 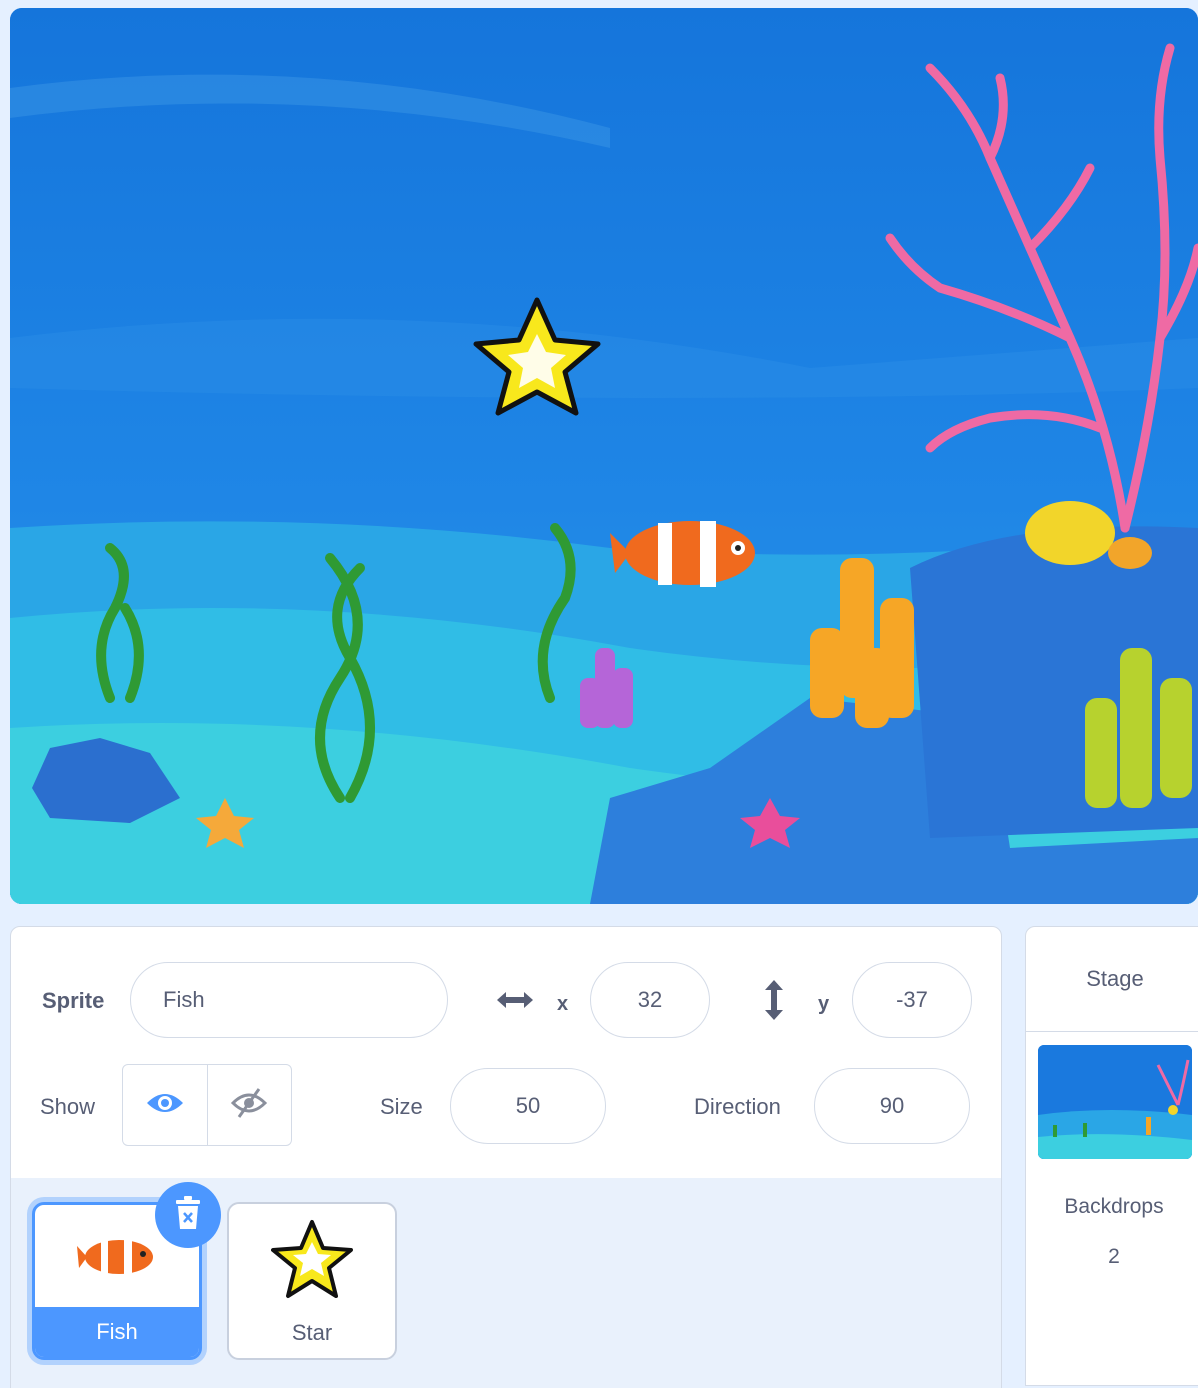 What do you see at coordinates (184, 999) in the screenshot?
I see `sprite-name-value: Fish` at bounding box center [184, 999].